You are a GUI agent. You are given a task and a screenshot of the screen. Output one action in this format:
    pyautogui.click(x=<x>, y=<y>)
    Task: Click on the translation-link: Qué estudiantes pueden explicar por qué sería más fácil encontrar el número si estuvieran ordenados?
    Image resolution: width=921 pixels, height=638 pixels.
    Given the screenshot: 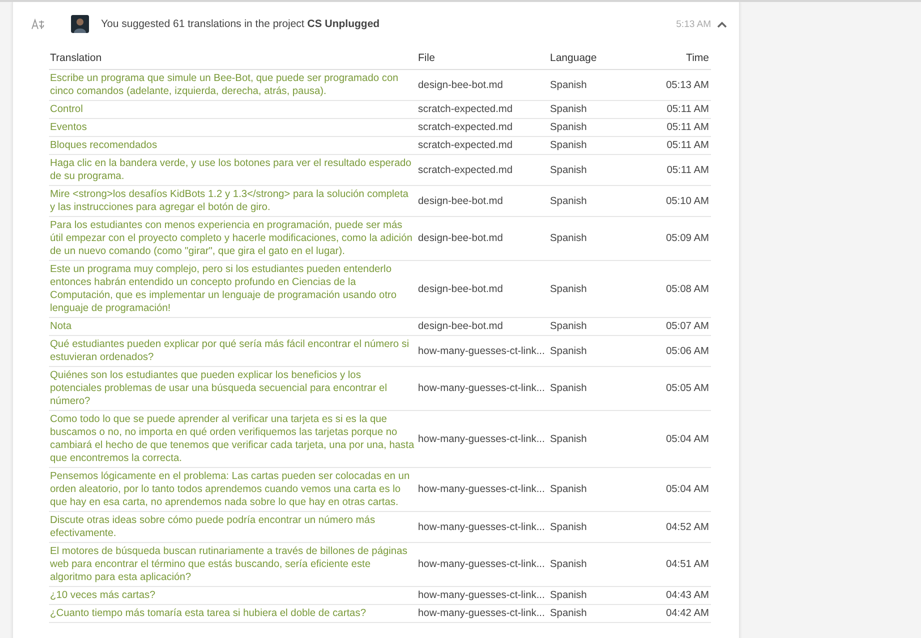 What is the action you would take?
    pyautogui.click(x=233, y=351)
    